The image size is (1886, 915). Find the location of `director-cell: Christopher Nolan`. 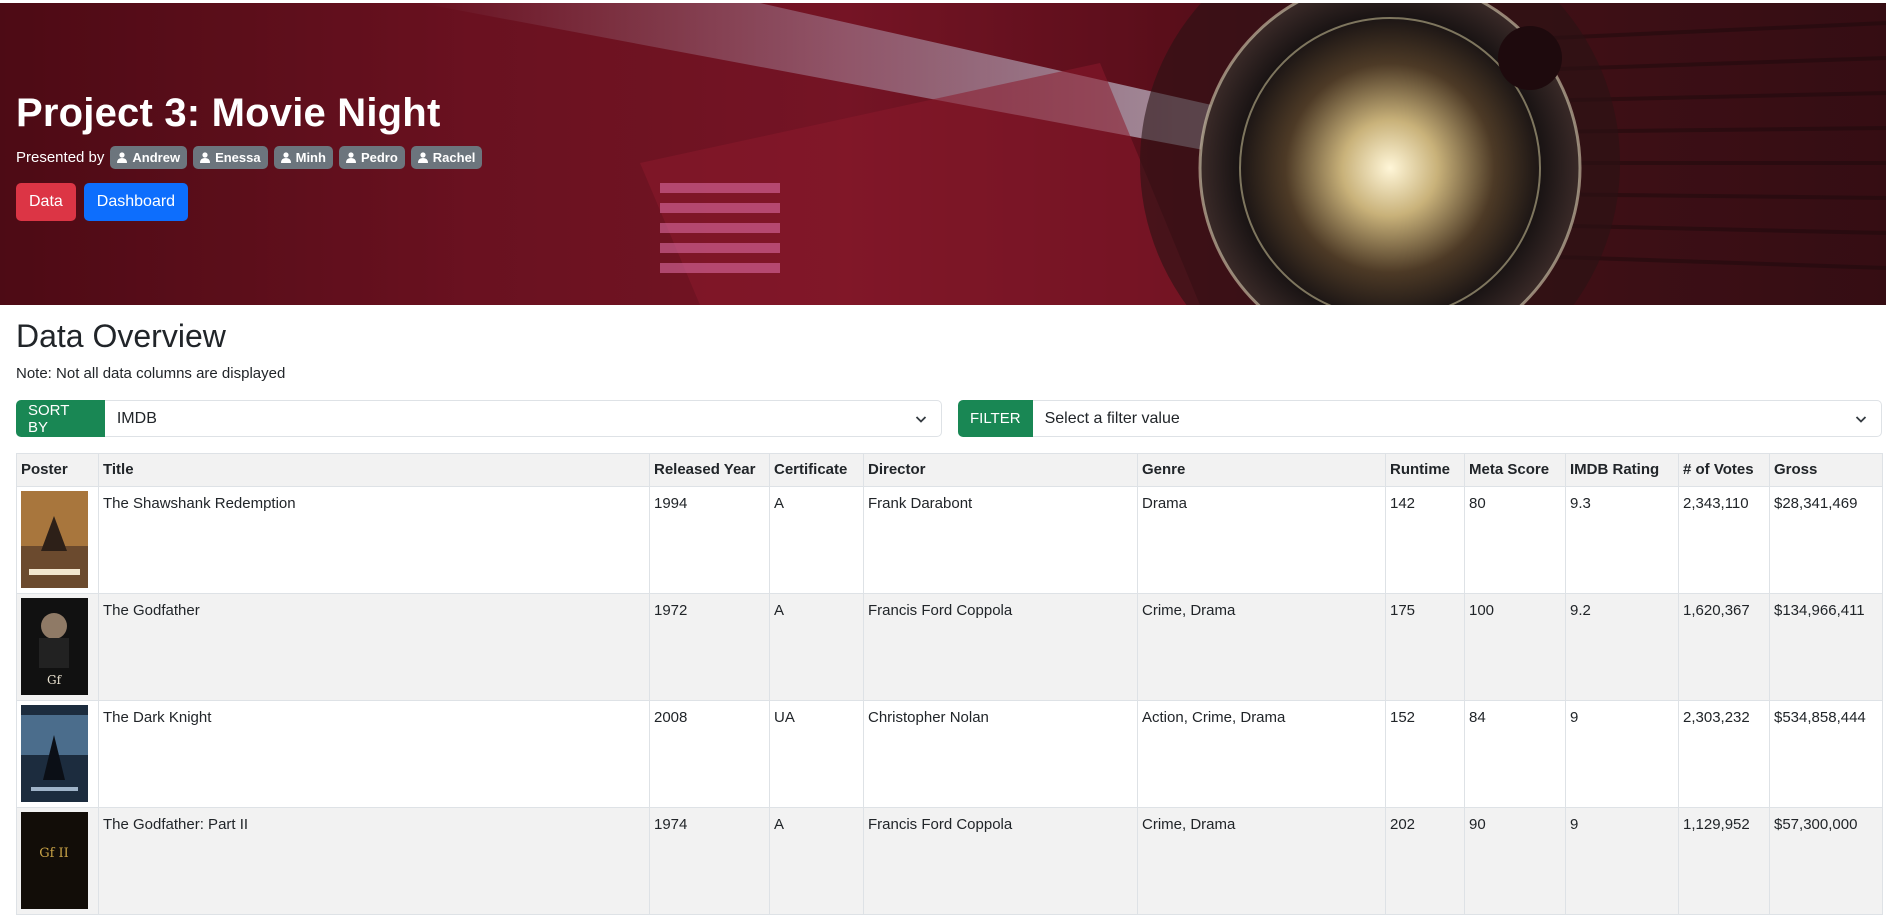

director-cell: Christopher Nolan is located at coordinates (1000, 754).